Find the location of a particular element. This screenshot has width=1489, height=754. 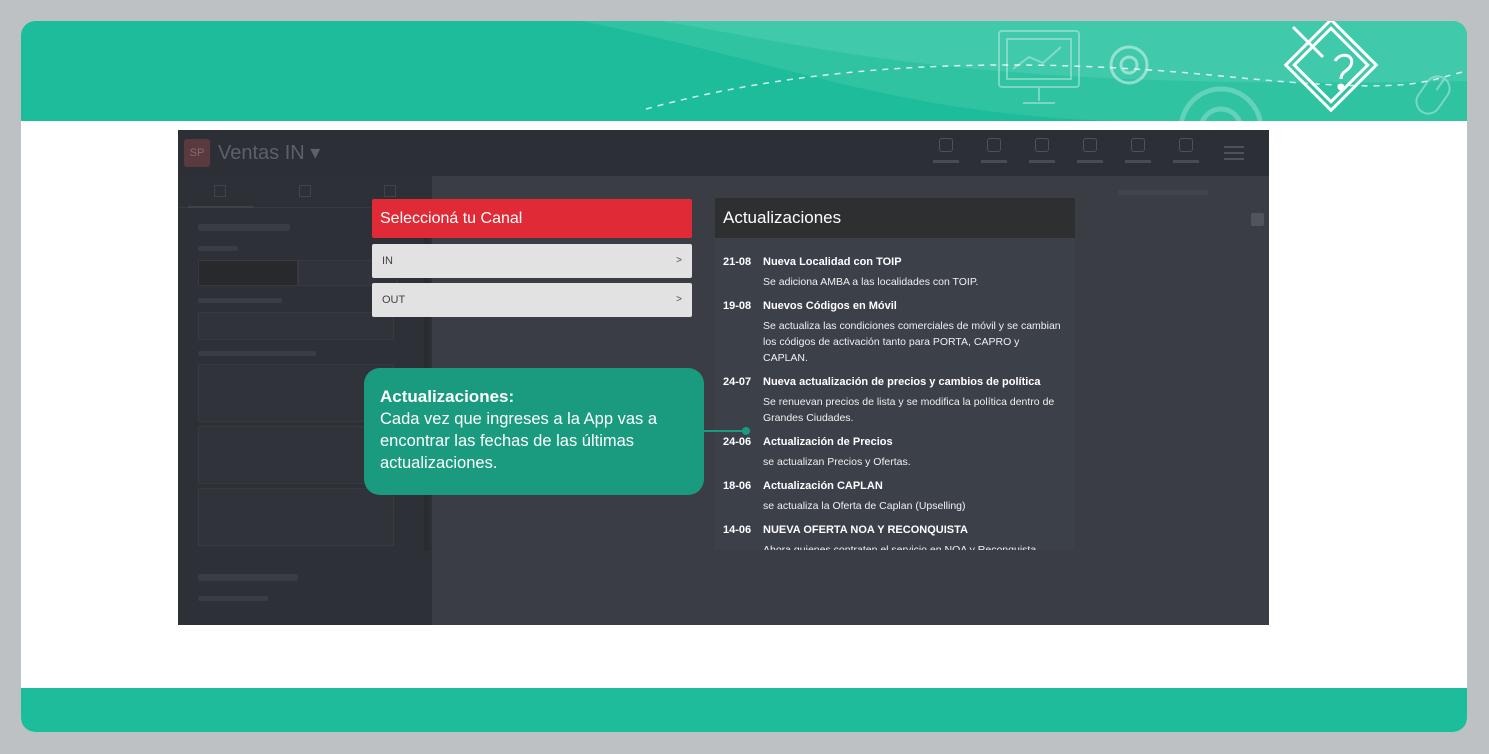

app-logo: SP is located at coordinates (197, 153).